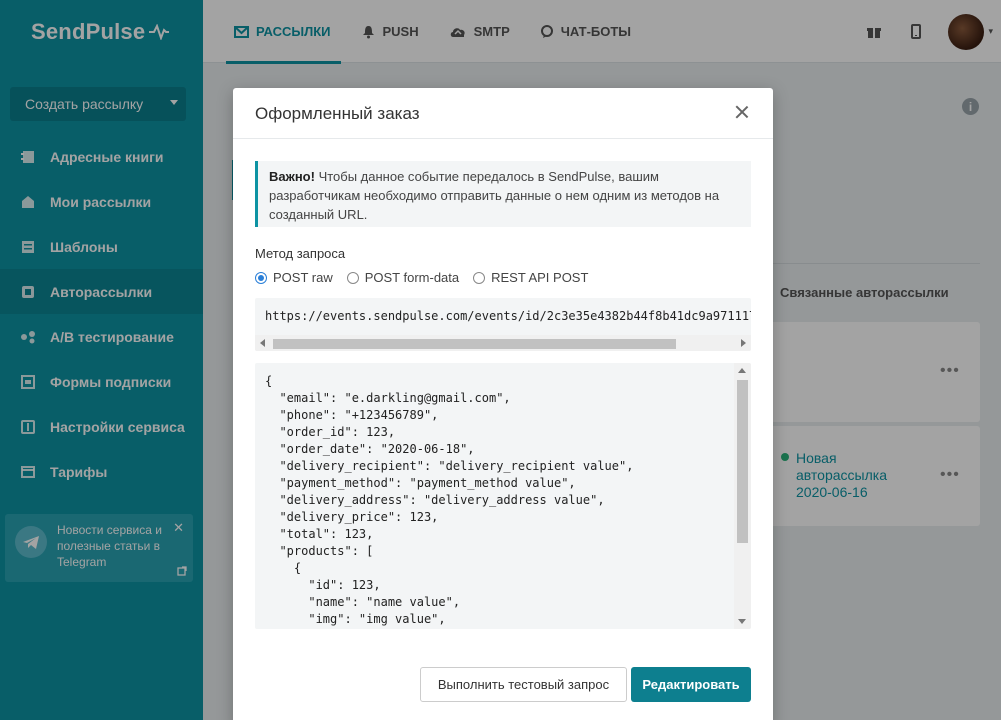 This screenshot has height=720, width=1001. I want to click on scroll-up-icon, so click(742, 370).